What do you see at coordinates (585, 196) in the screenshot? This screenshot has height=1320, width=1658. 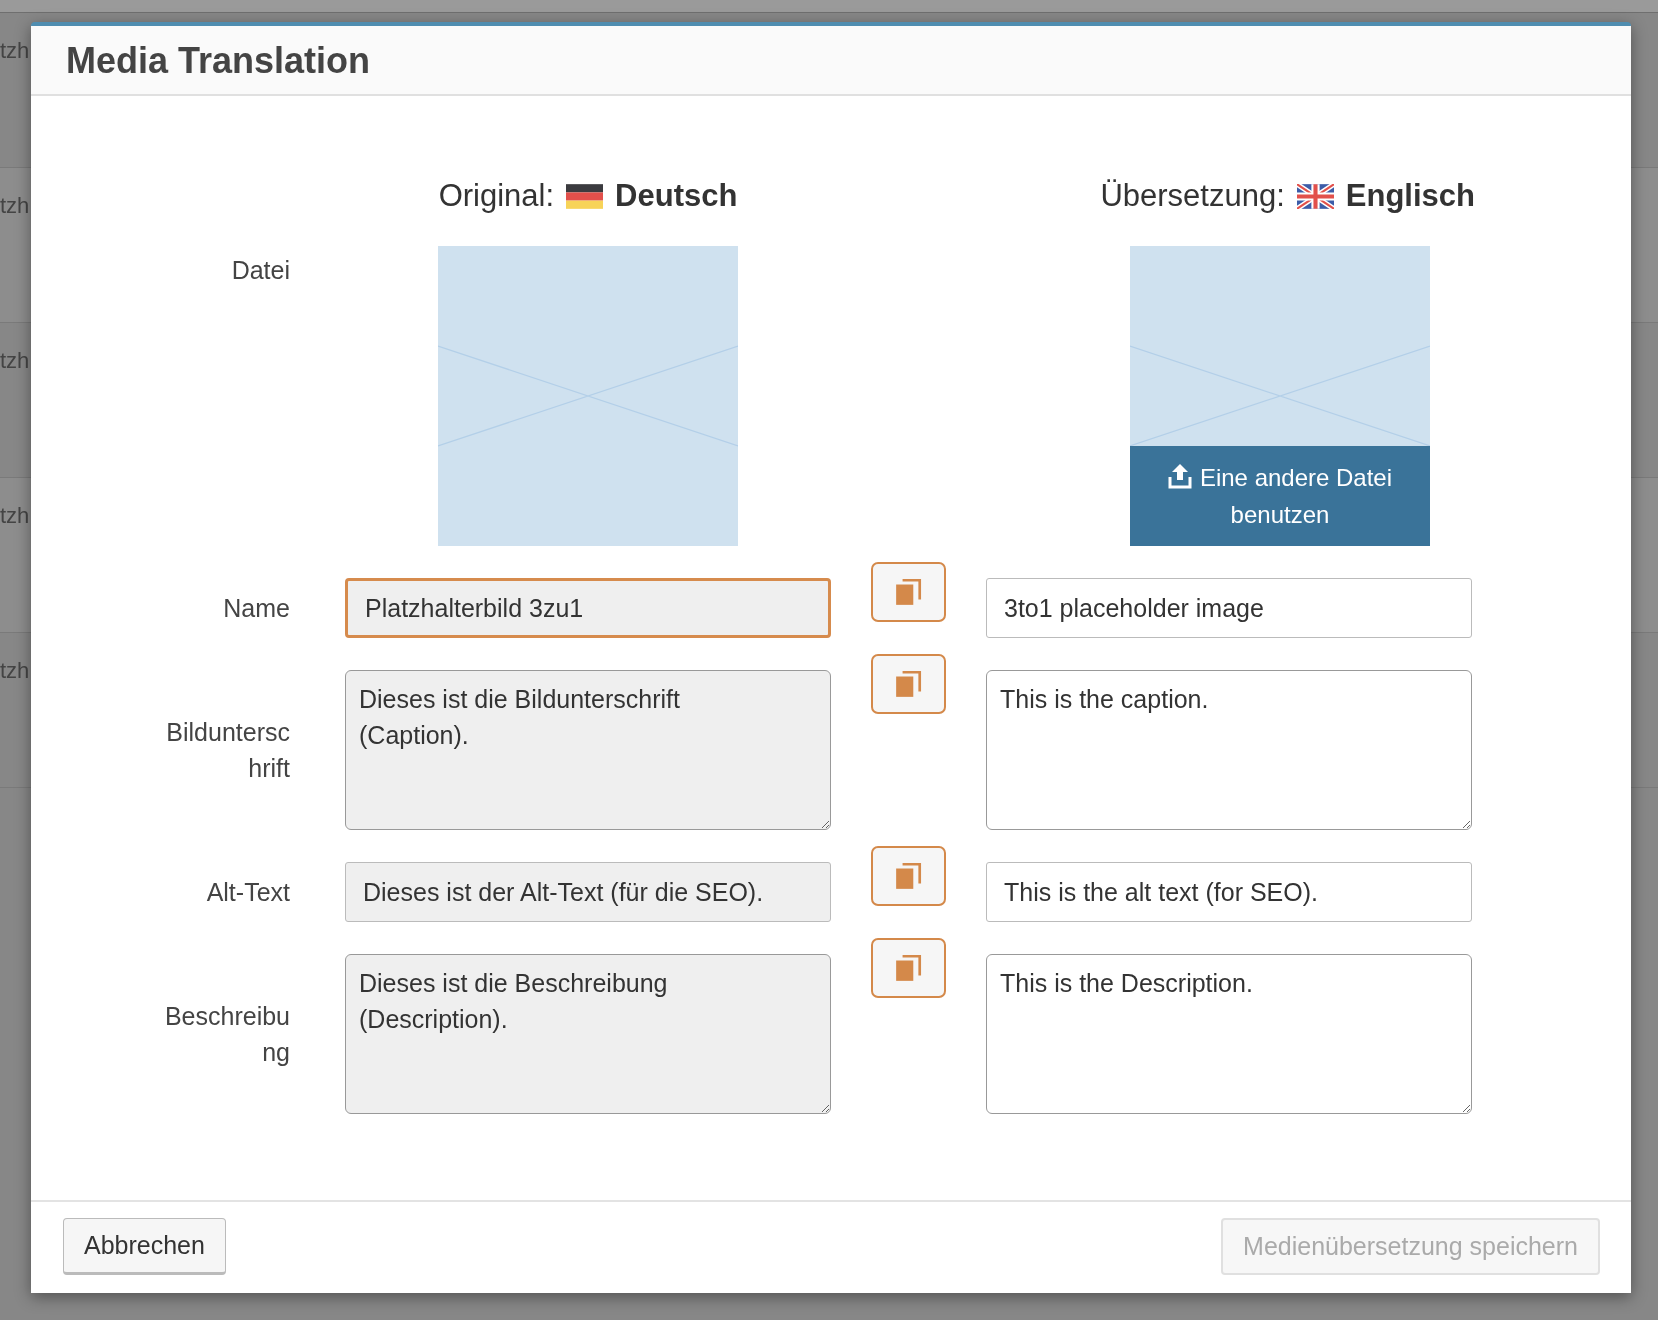 I see `german-flag-icon` at bounding box center [585, 196].